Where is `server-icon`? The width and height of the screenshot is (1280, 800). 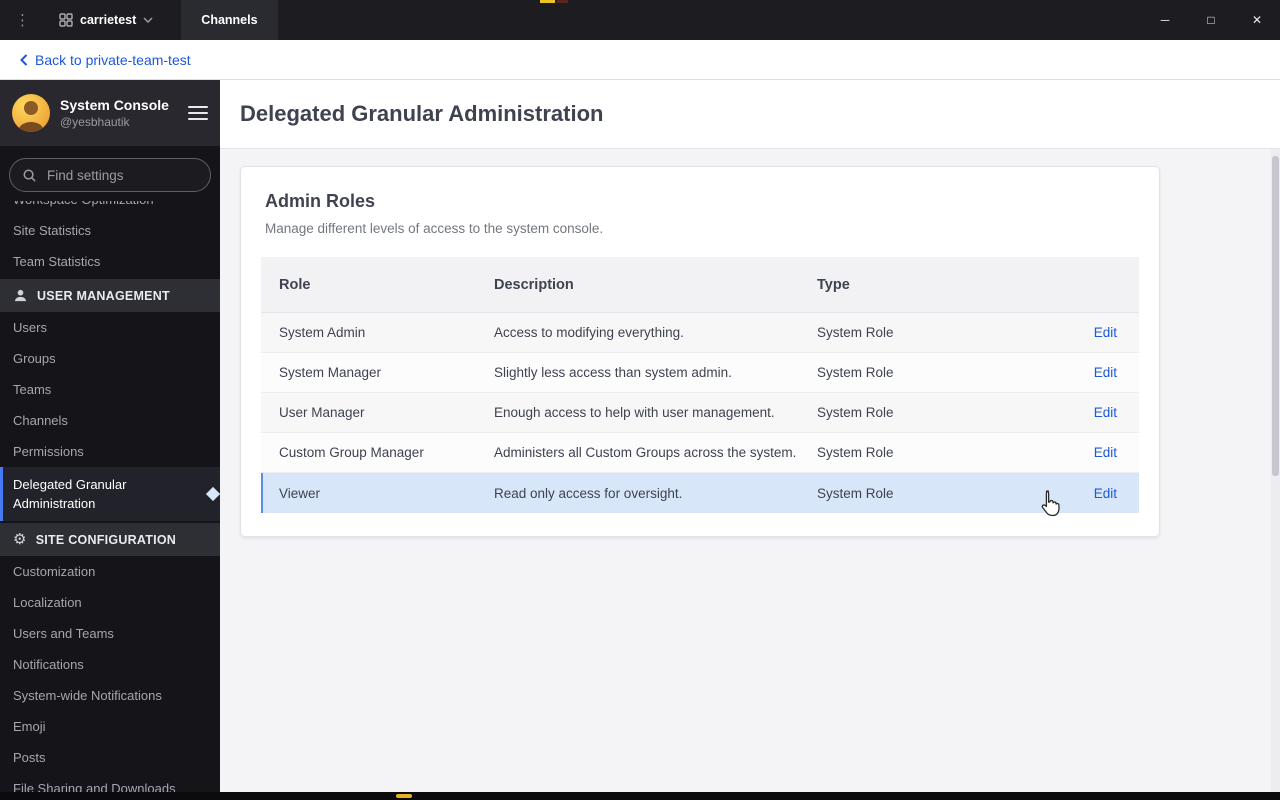
server-icon is located at coordinates (66, 20).